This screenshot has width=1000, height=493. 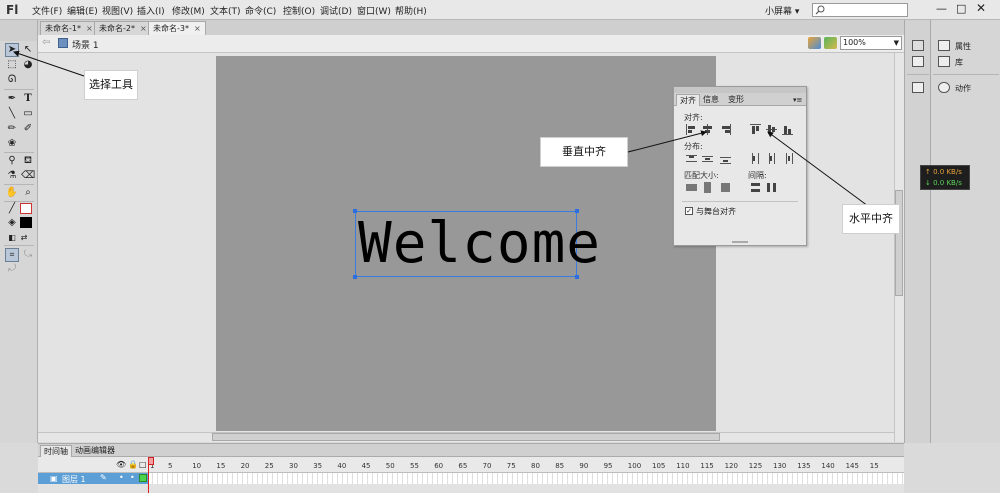 I want to click on 3d-rotation-tool-icon: ◕, so click(x=28, y=65).